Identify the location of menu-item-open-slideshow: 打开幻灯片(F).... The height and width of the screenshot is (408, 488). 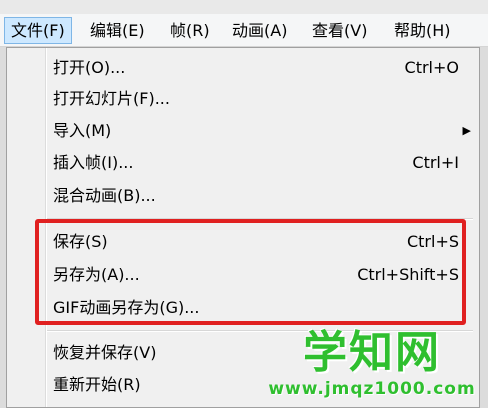
(243, 99).